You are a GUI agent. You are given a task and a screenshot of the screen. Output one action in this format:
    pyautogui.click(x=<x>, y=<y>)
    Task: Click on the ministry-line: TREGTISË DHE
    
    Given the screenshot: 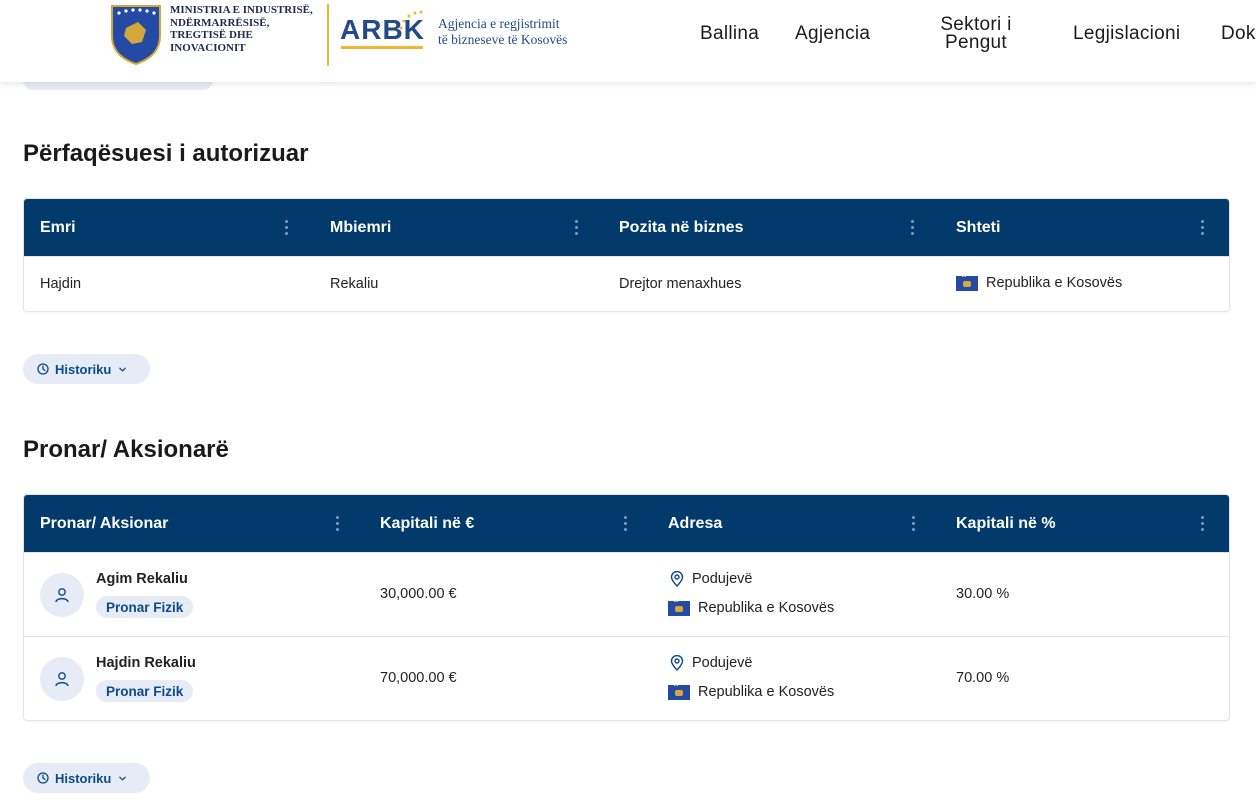 What is the action you would take?
    pyautogui.click(x=211, y=35)
    